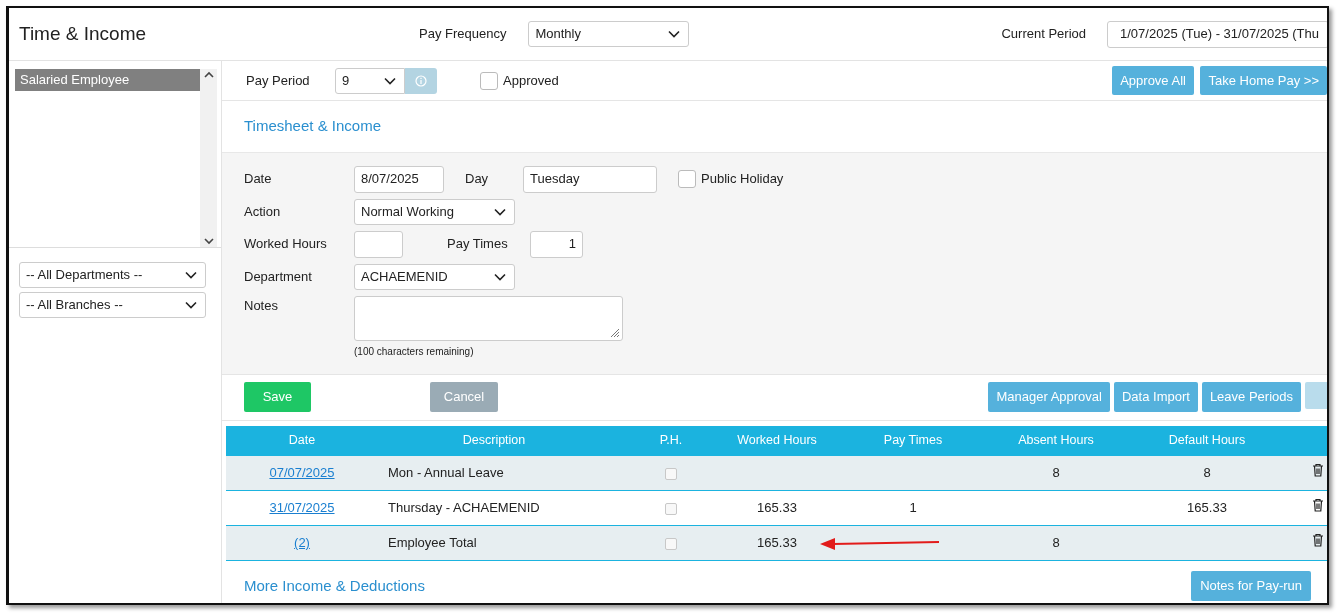 The height and width of the screenshot is (613, 1337). What do you see at coordinates (208, 74) in the screenshot?
I see `scroll-up-icon` at bounding box center [208, 74].